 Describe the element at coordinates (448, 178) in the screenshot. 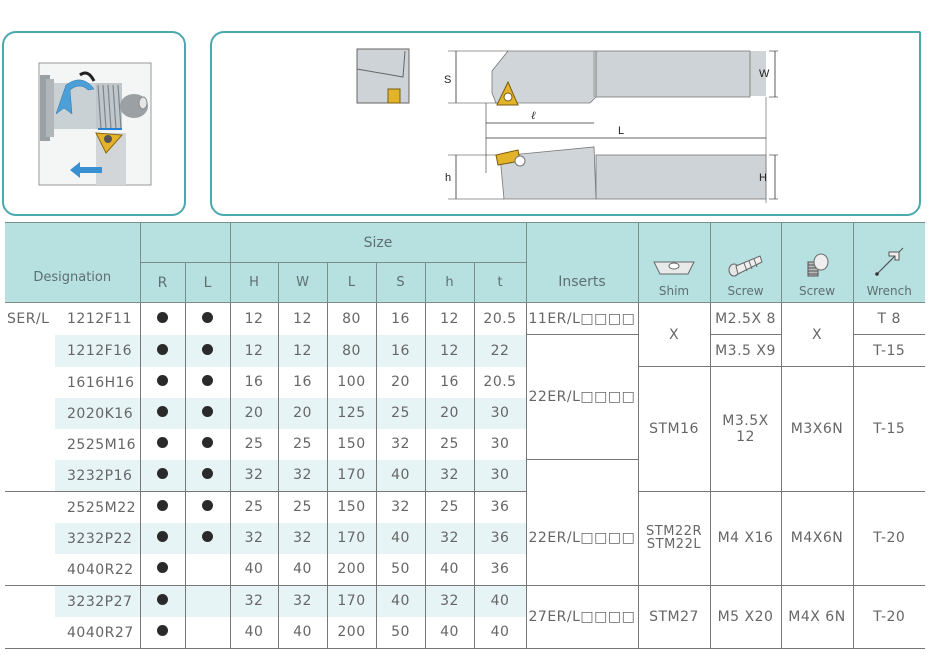

I see `dim-label-h: h` at that location.